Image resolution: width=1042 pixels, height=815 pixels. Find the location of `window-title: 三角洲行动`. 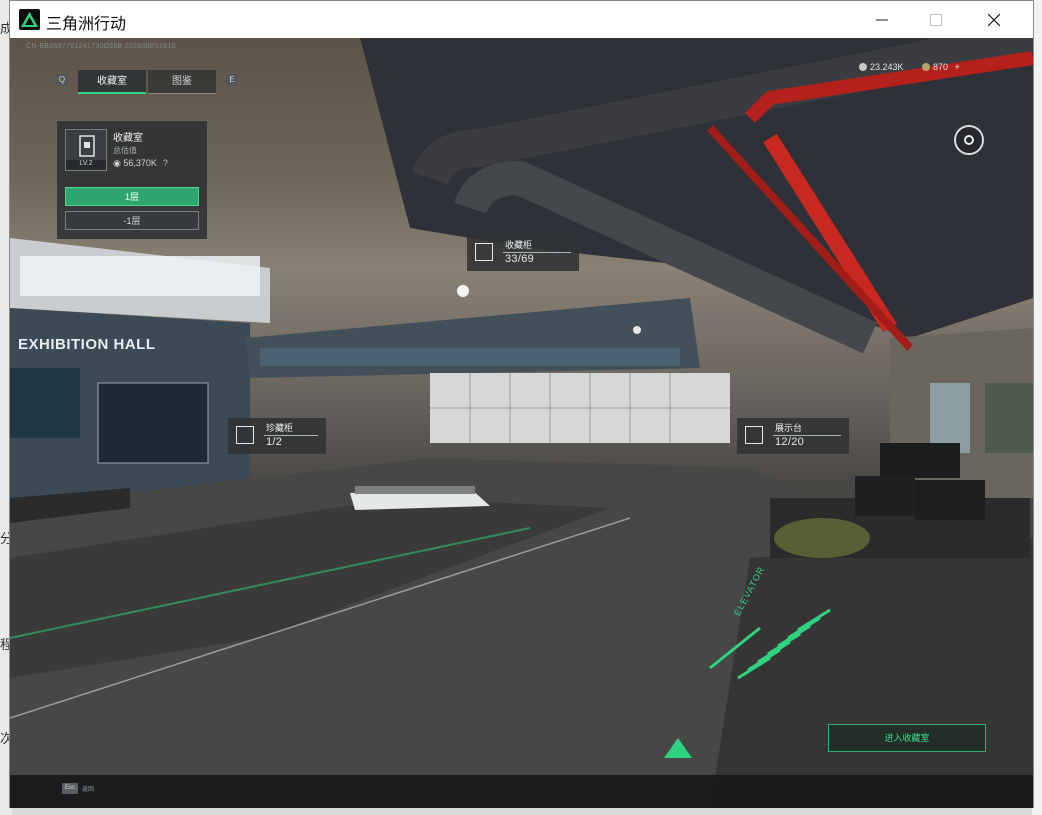

window-title: 三角洲行动 is located at coordinates (86, 24).